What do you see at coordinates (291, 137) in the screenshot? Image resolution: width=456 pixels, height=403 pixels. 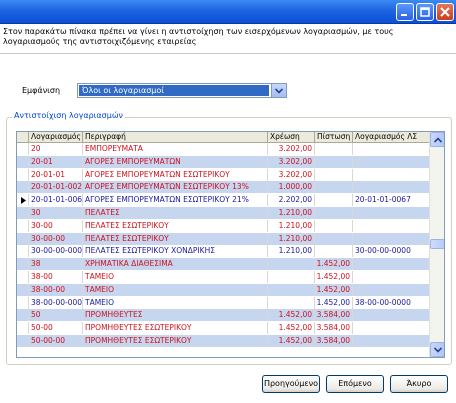 I see `header-debit: Χρέωση` at bounding box center [291, 137].